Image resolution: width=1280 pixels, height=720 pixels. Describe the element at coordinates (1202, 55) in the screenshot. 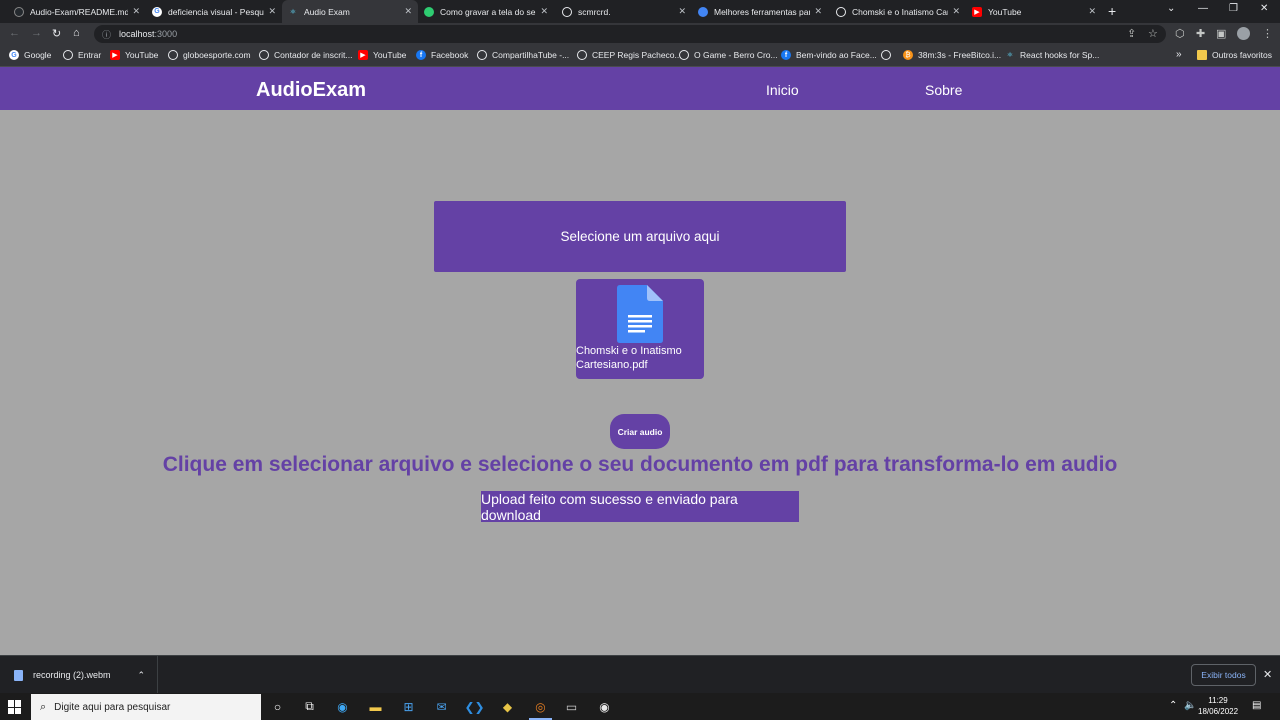

I see `folder-icon` at that location.